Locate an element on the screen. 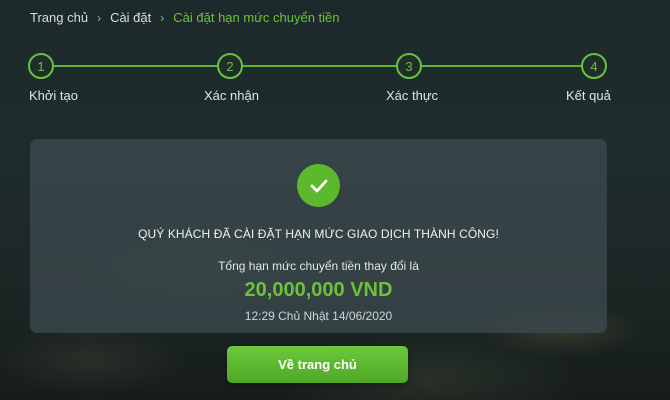 Image resolution: width=670 pixels, height=400 pixels. breadcrumb-home: Trang chủ is located at coordinates (59, 17).